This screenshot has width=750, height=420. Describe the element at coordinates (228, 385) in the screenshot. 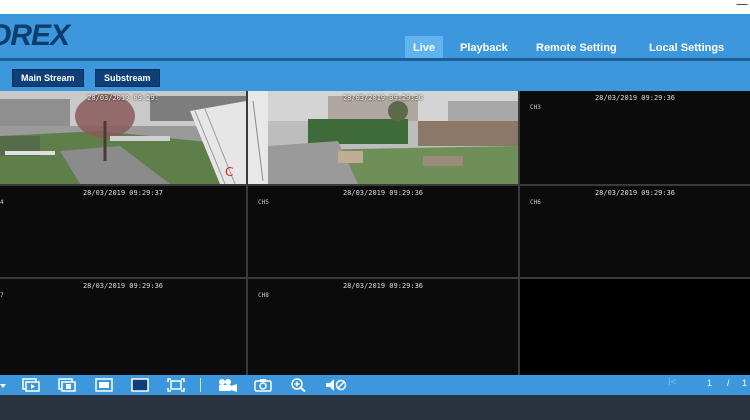

I see `record-icon` at that location.